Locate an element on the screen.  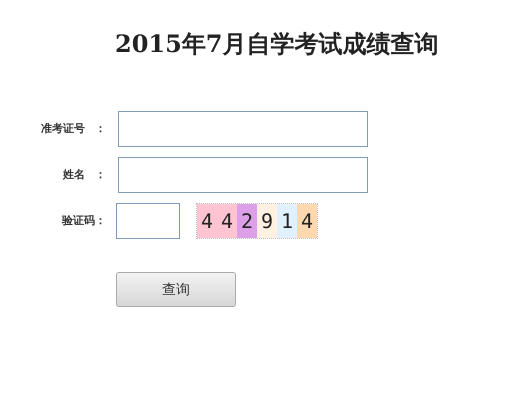
captcha-input-field is located at coordinates (148, 220).